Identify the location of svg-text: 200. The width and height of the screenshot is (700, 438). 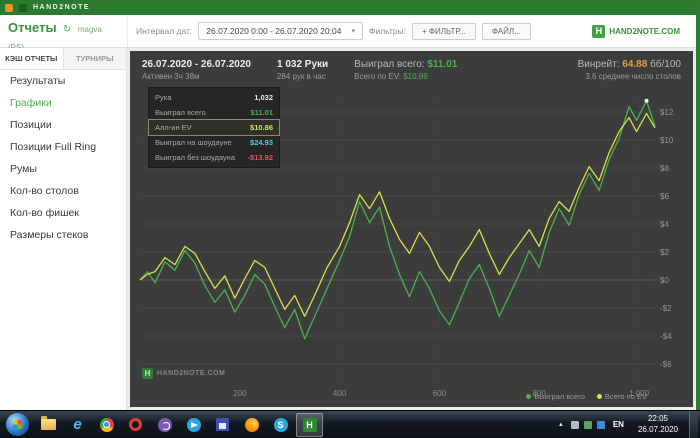
(240, 393).